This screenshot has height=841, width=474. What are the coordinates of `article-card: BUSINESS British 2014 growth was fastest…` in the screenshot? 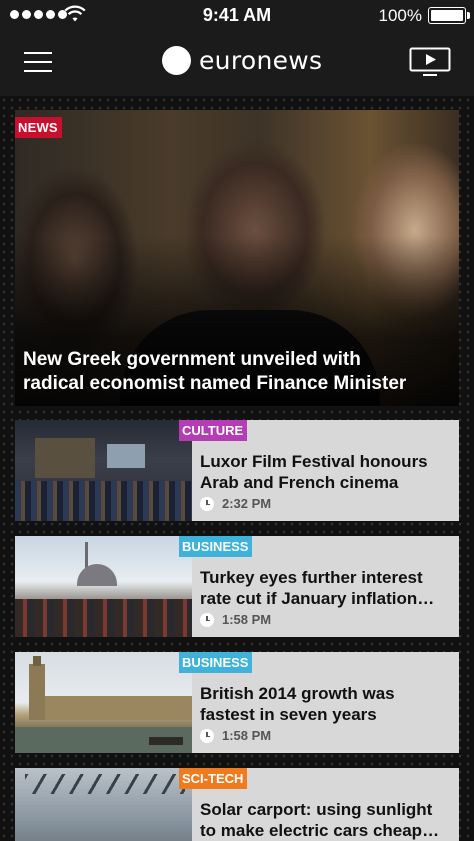 It's located at (237, 702).